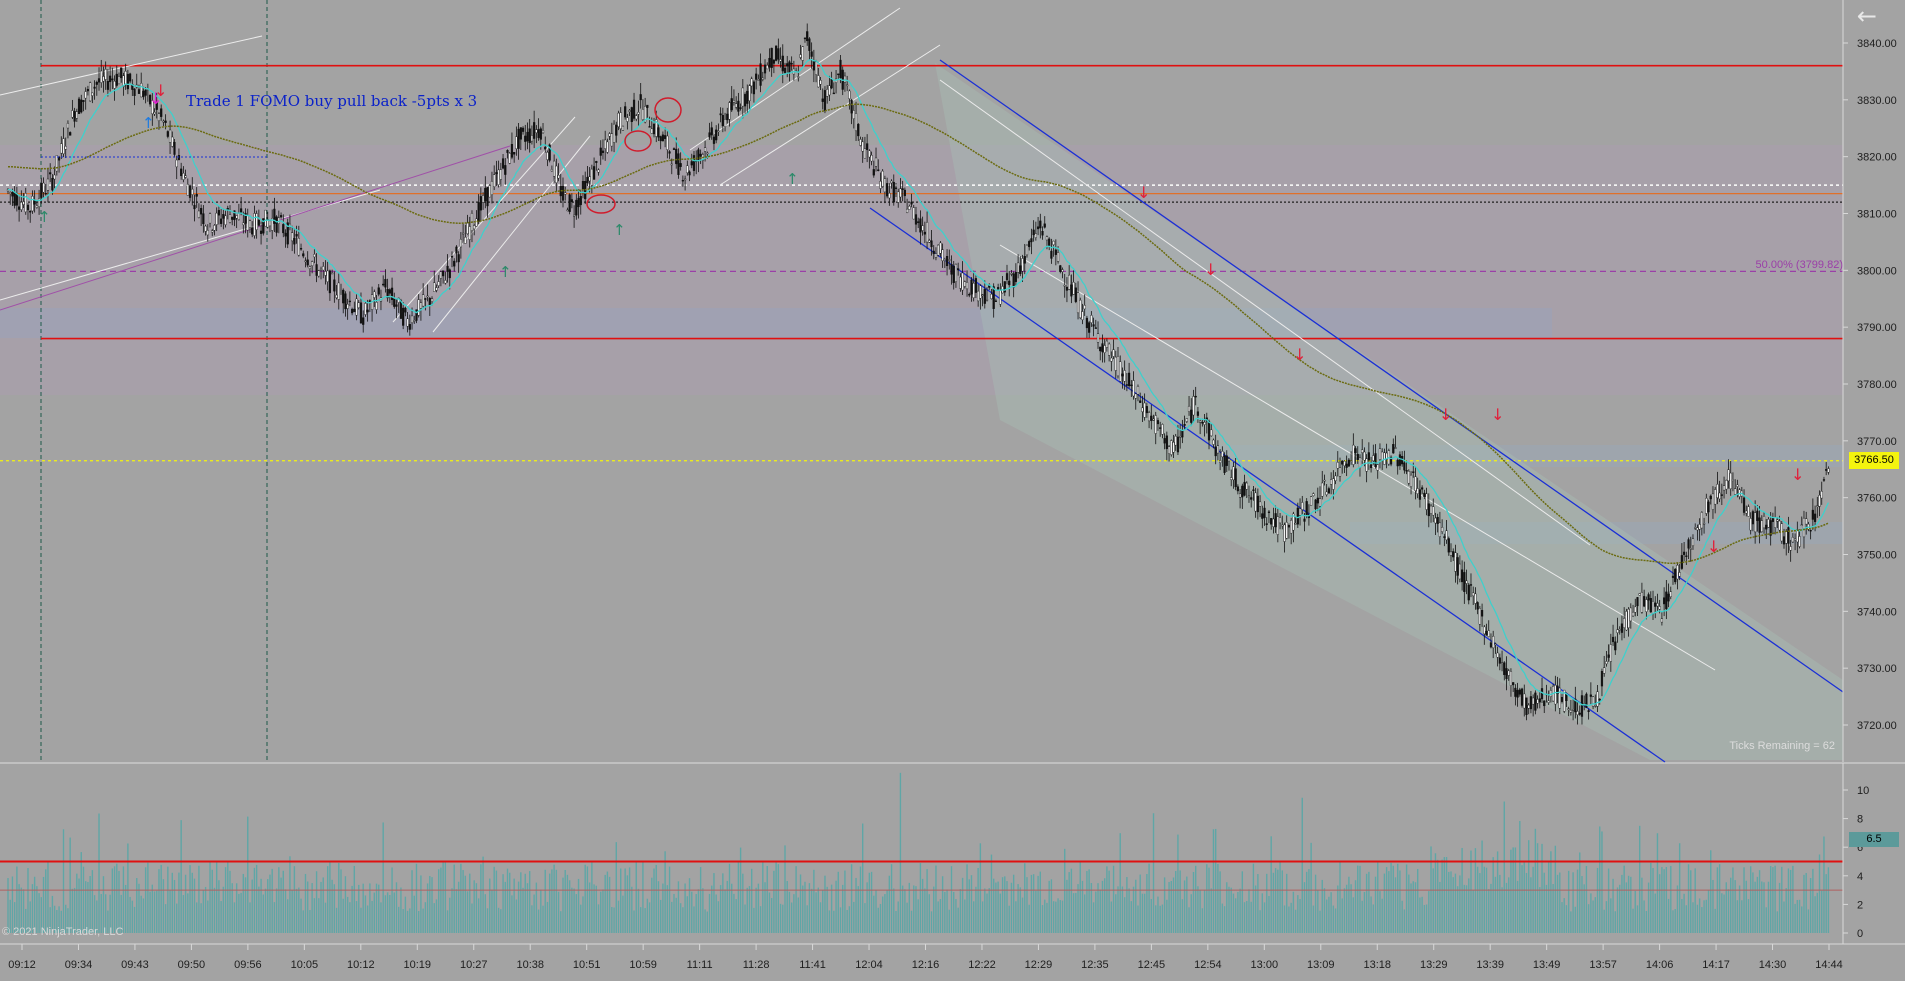 This screenshot has width=1905, height=981. What do you see at coordinates (79, 965) in the screenshot?
I see `time-tick-label: 09:34` at bounding box center [79, 965].